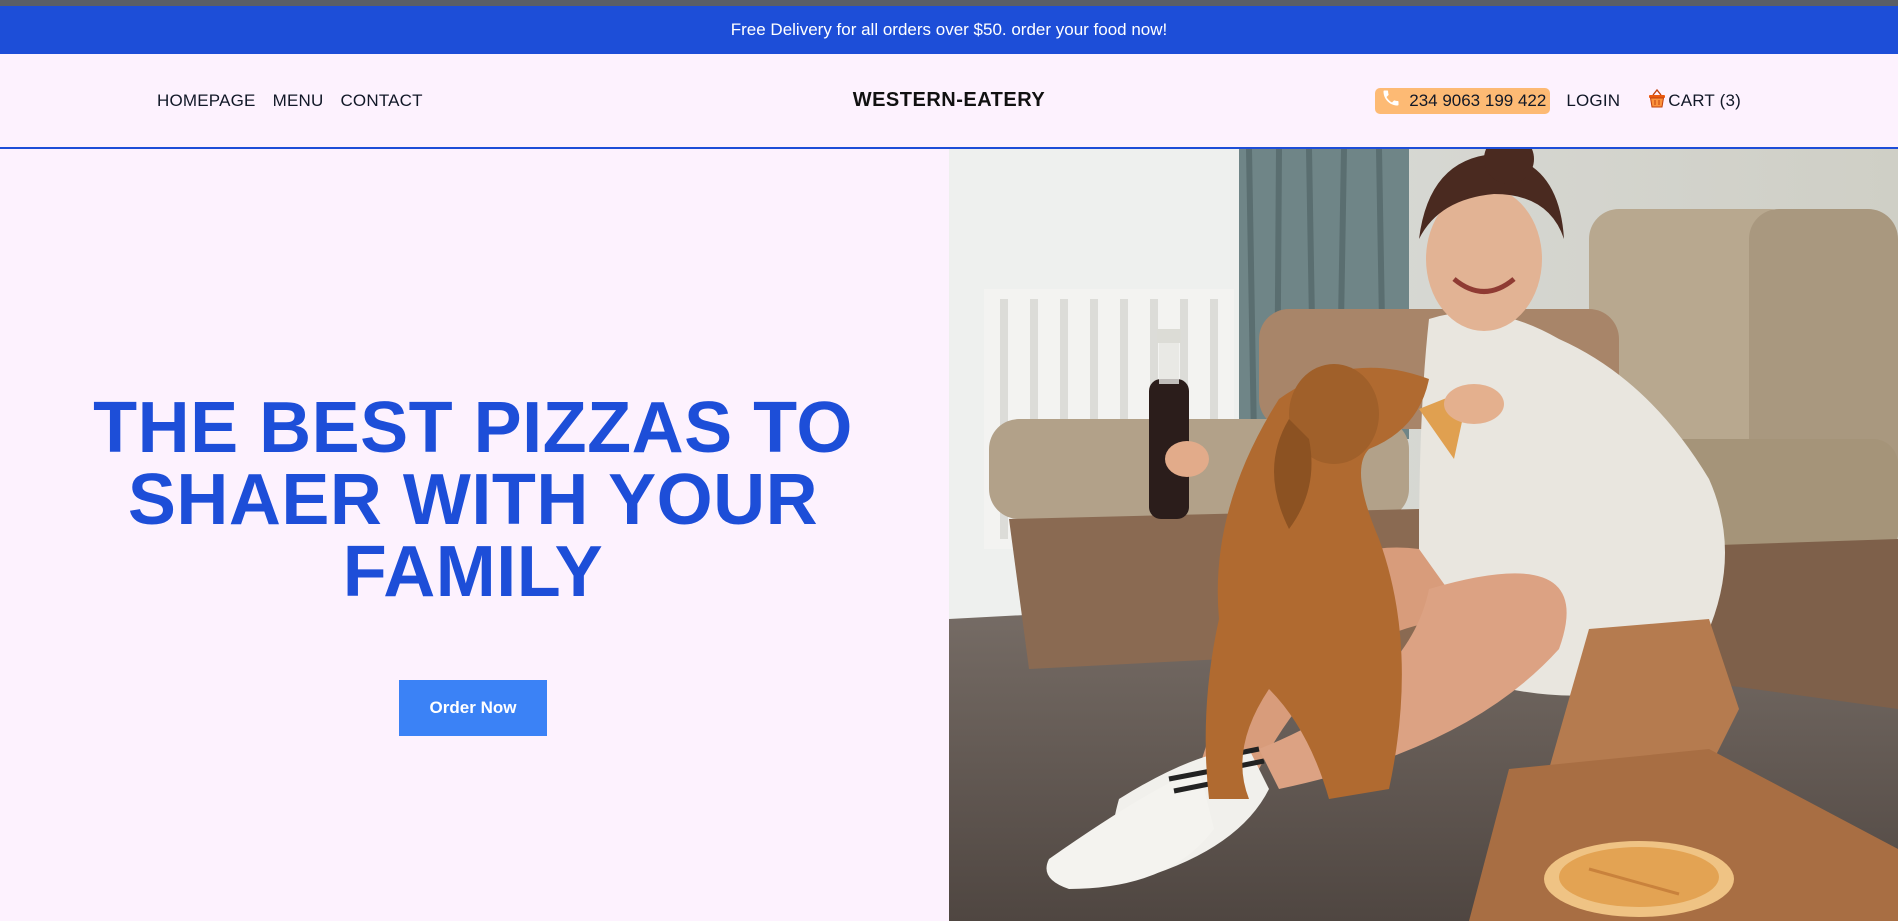  What do you see at coordinates (1704, 100) in the screenshot?
I see `cart-label: CART (3)` at bounding box center [1704, 100].